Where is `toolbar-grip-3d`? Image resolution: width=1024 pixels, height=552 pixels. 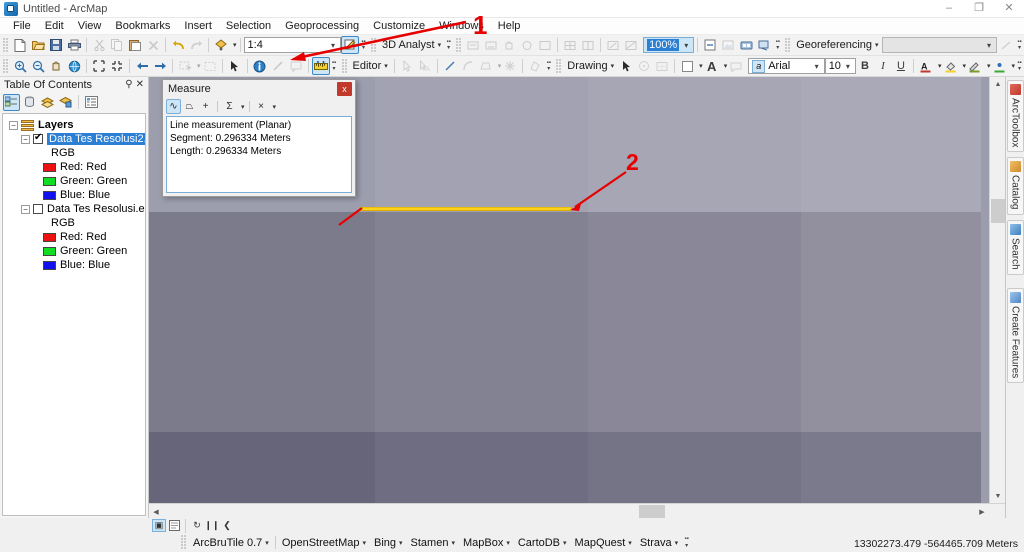 toolbar-grip-3d is located at coordinates (373, 45).